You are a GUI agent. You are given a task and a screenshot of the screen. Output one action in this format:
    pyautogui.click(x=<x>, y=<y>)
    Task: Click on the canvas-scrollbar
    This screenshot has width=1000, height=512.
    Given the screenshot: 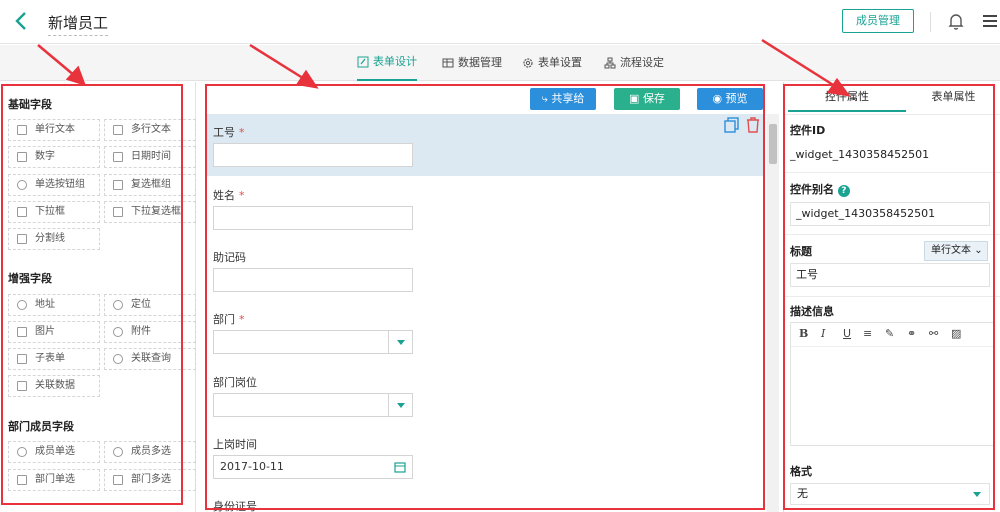 What is the action you would take?
    pyautogui.click(x=773, y=313)
    